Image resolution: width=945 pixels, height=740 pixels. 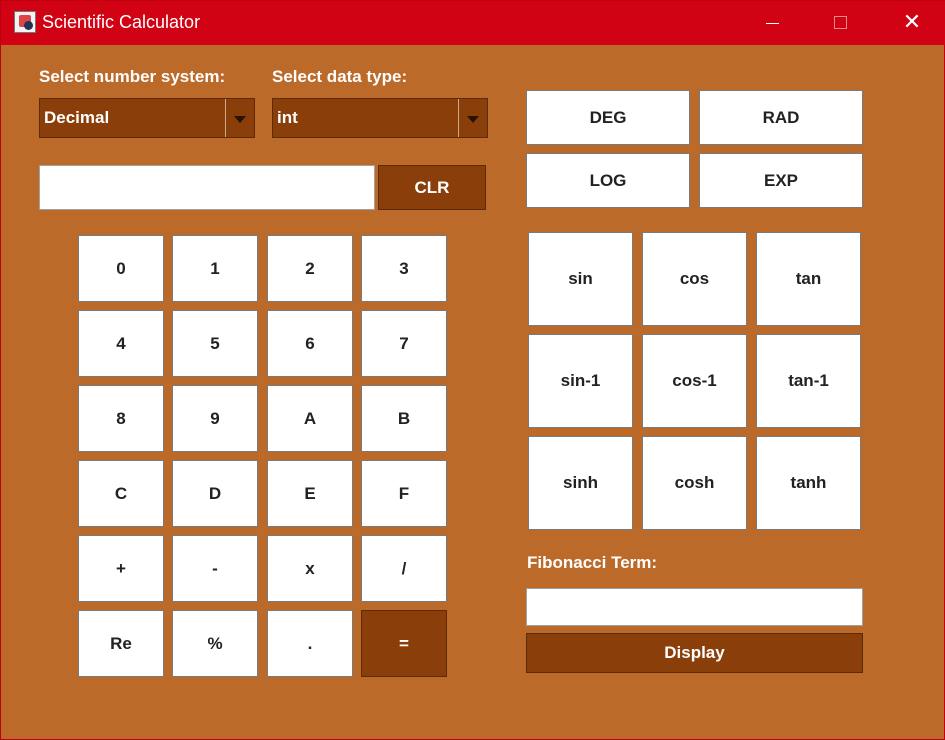 What do you see at coordinates (310, 343) in the screenshot?
I see `key-button: 6` at bounding box center [310, 343].